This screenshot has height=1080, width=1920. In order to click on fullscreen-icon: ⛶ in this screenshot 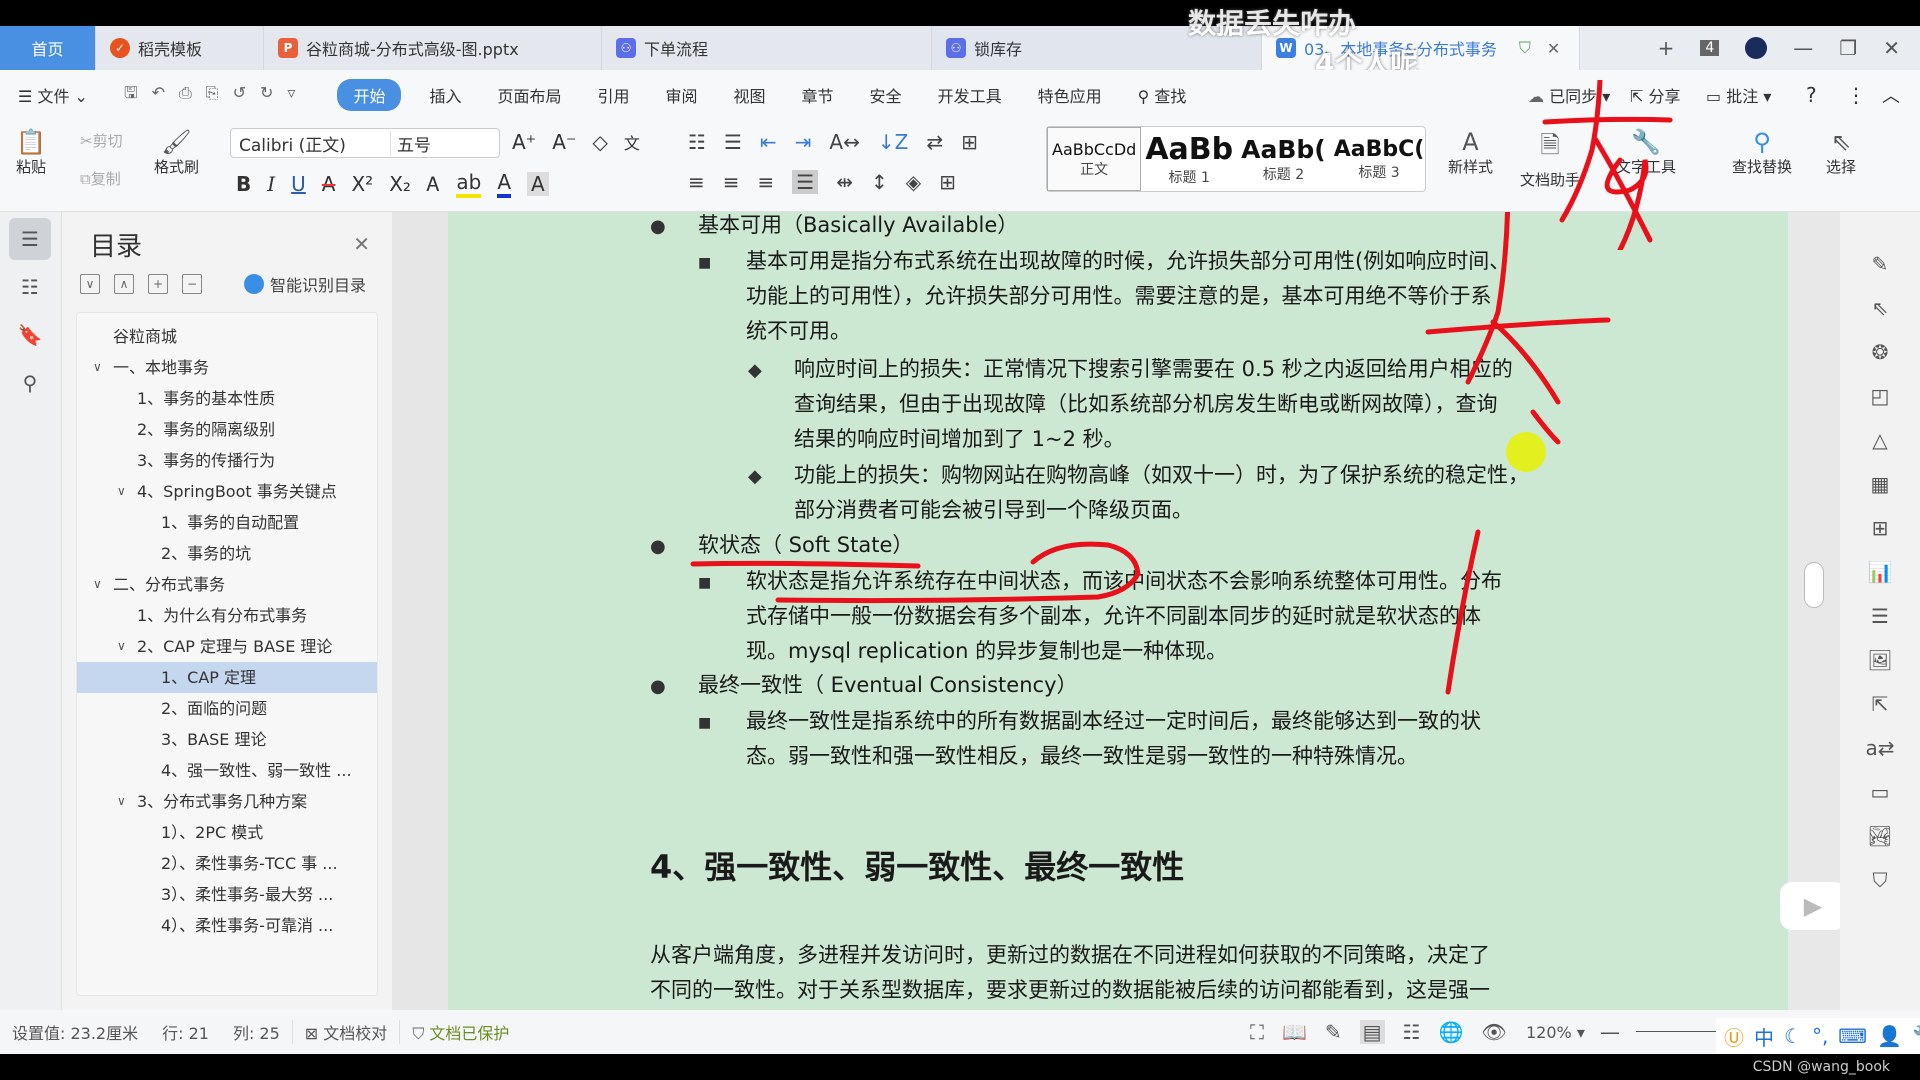, I will do `click(1257, 1032)`.